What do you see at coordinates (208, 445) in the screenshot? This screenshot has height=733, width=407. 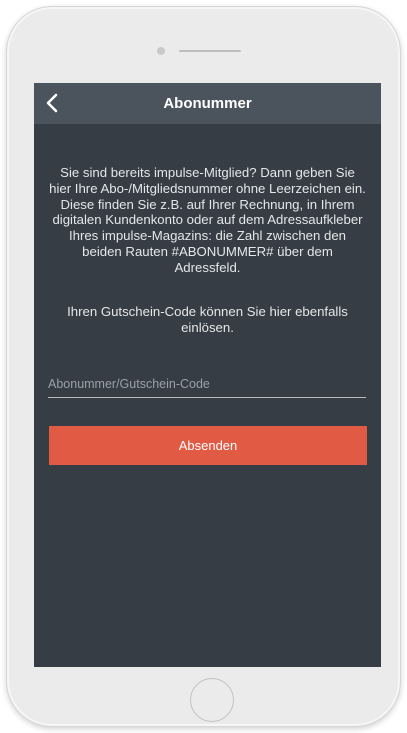 I see `submit-button: Absenden` at bounding box center [208, 445].